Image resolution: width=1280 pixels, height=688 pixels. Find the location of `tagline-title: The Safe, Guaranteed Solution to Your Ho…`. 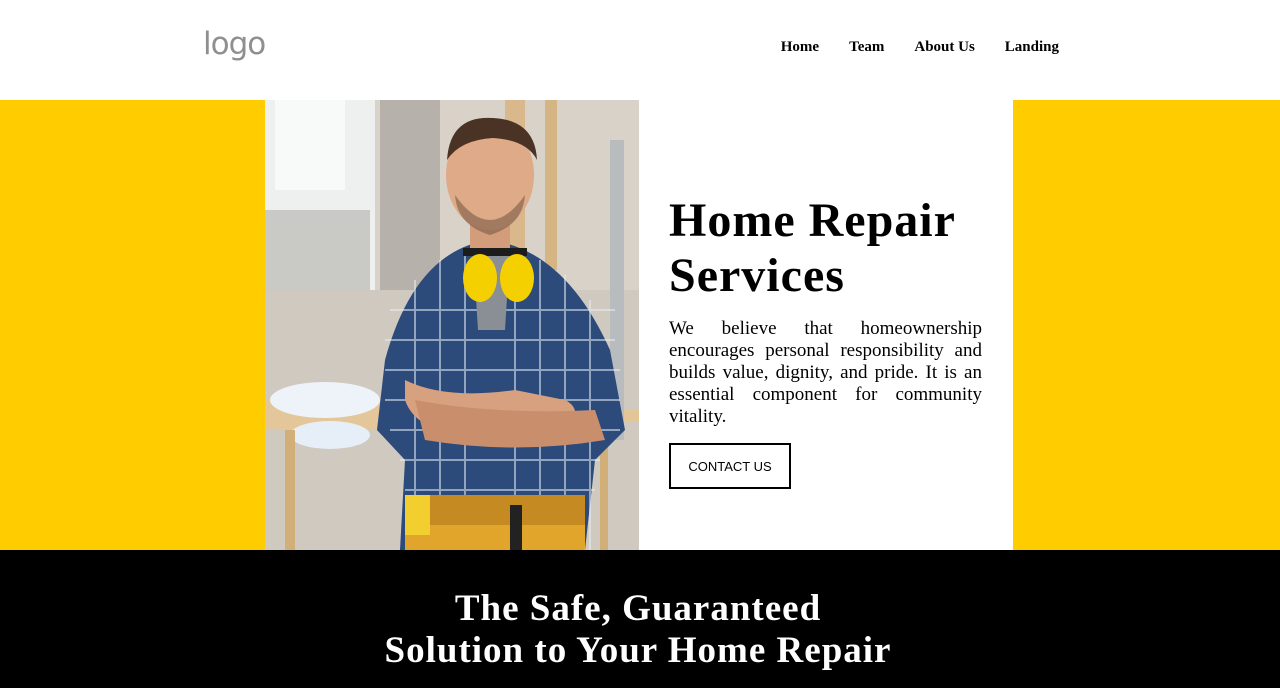

tagline-title: The Safe, Guaranteed Solution to Your Ho… is located at coordinates (638, 630).